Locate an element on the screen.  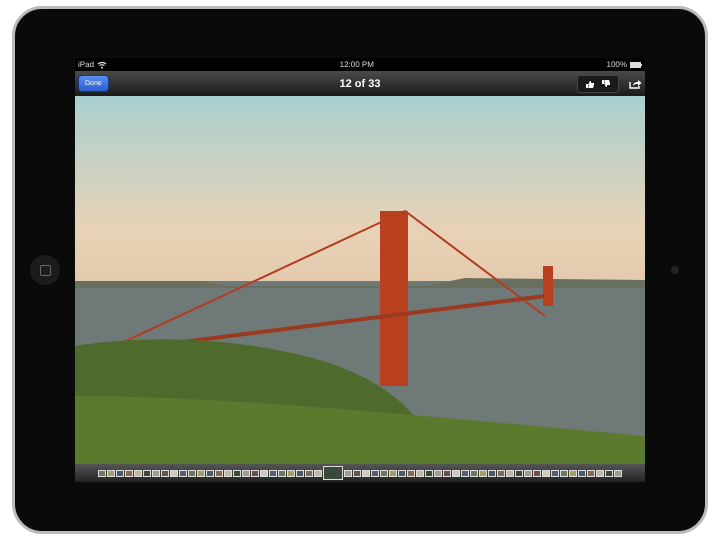
share-icon is located at coordinates (635, 83).